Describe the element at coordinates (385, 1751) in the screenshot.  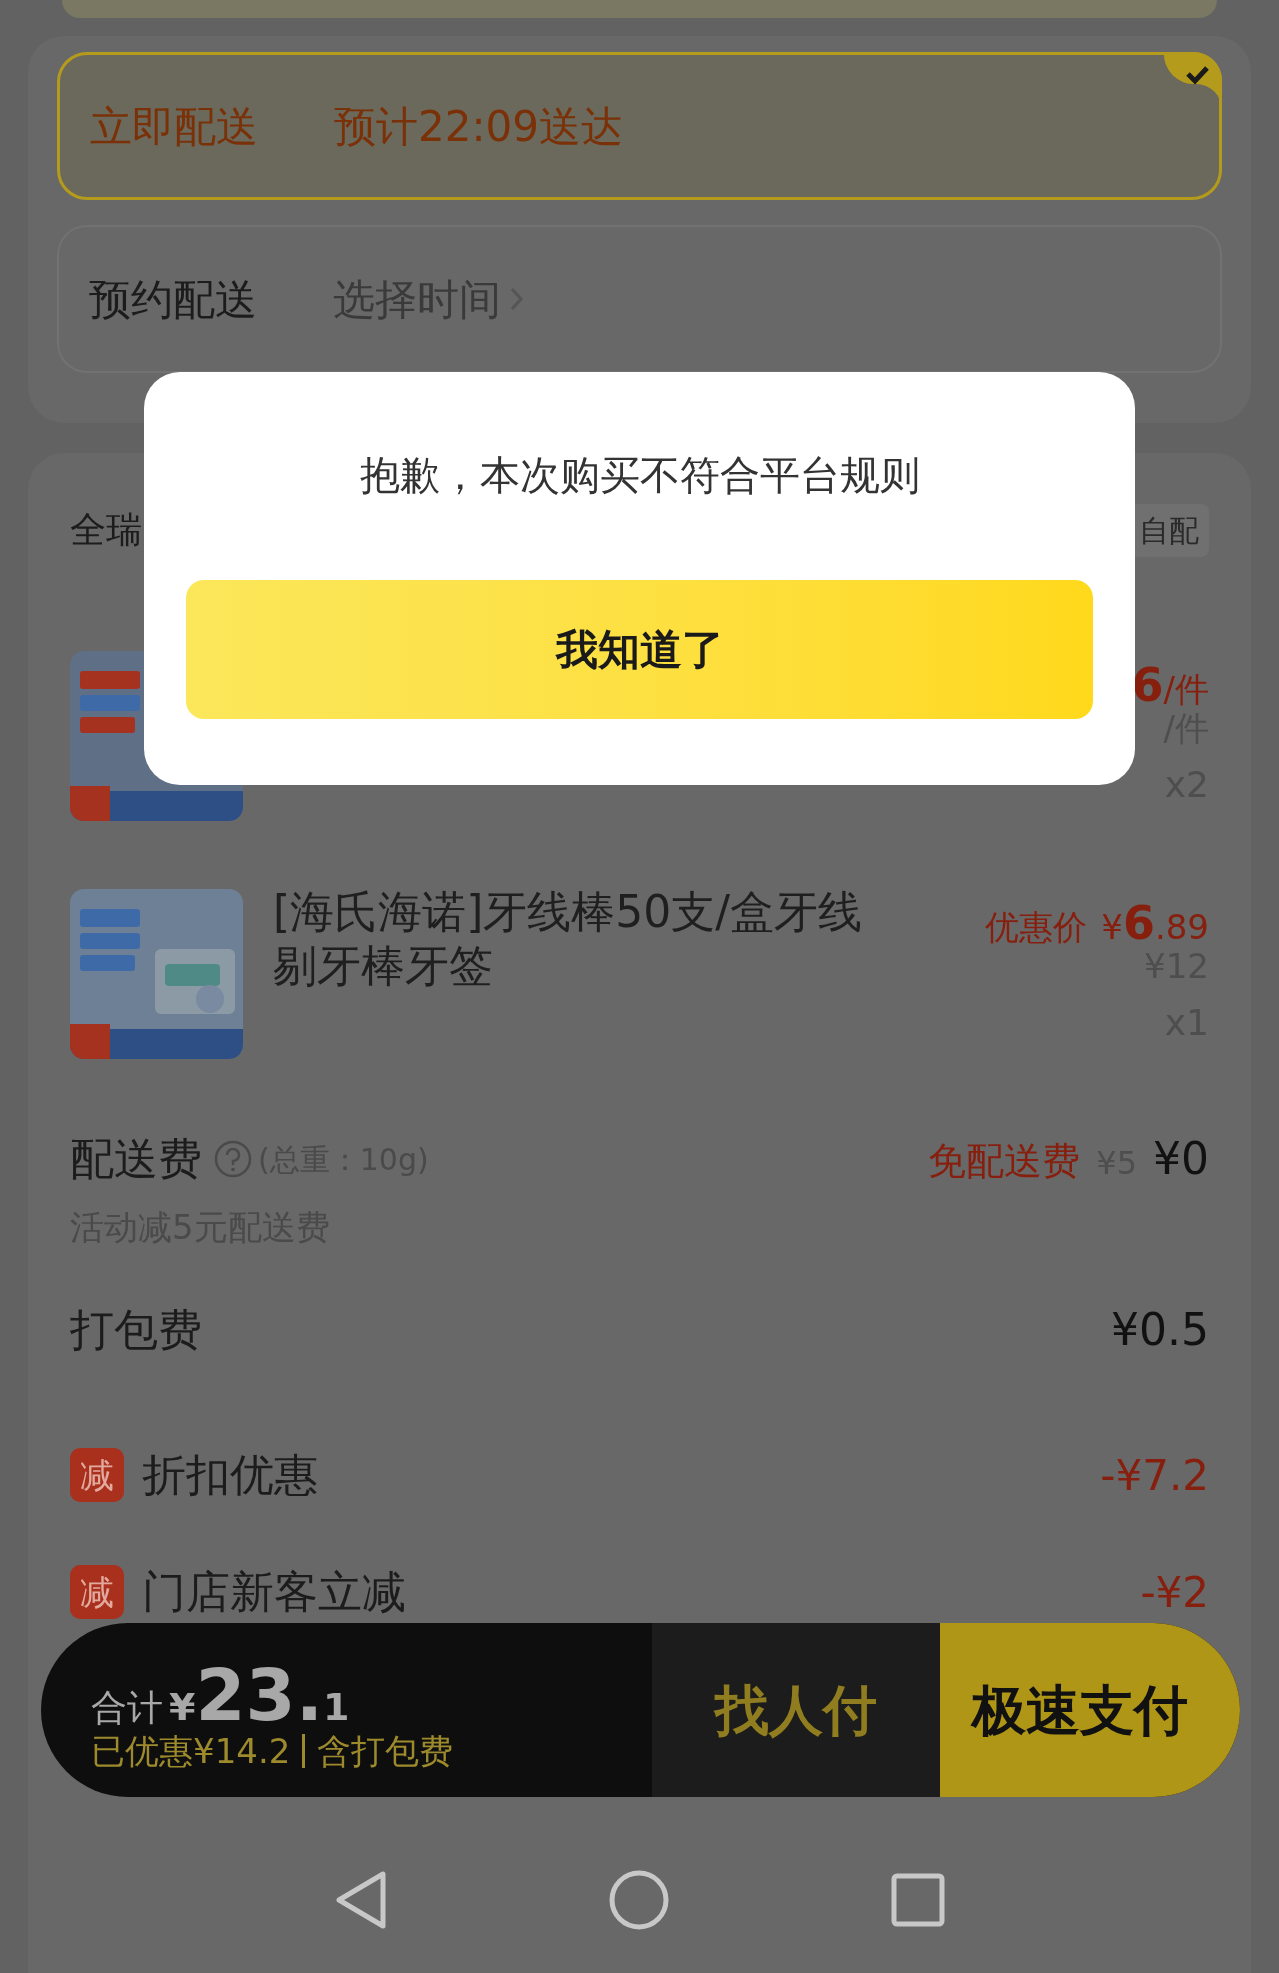
I see `packing-note: 含打包费` at that location.